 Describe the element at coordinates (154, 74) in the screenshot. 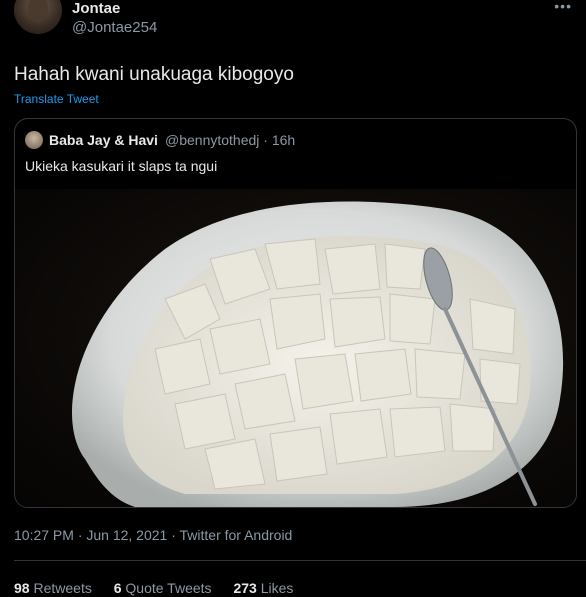

I see `tweet-text: Hahah kwani unakuaga kibogoyo` at that location.